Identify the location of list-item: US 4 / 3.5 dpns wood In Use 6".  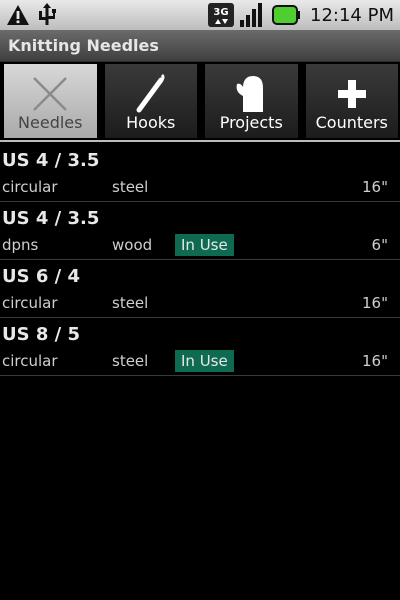
(200, 231).